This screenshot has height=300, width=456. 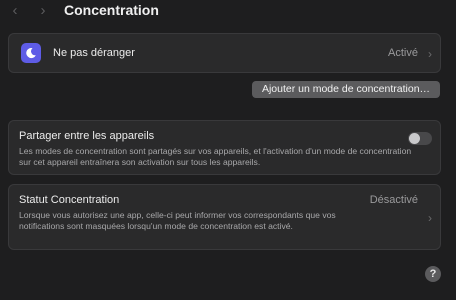 I want to click on back-button: ‹, so click(x=15, y=11).